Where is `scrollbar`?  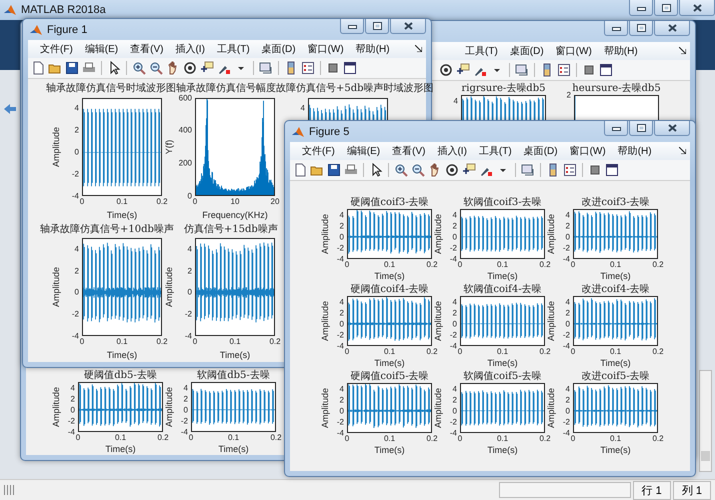
scrollbar is located at coordinates (705, 421).